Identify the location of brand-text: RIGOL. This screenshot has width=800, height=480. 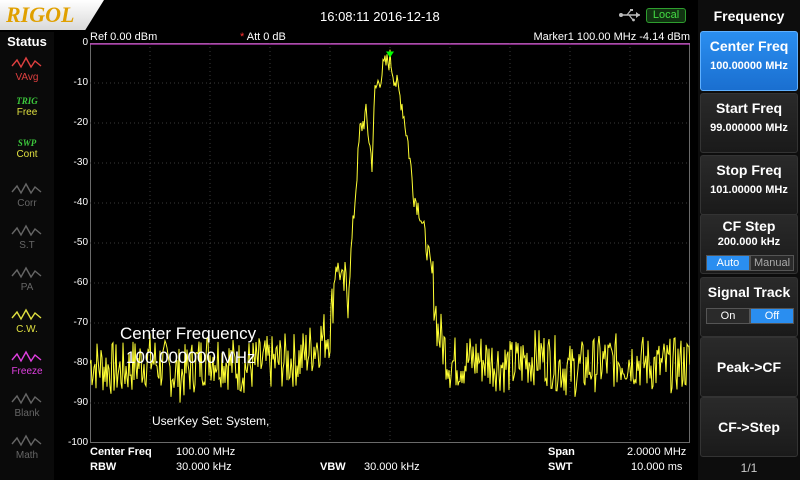
(40, 14).